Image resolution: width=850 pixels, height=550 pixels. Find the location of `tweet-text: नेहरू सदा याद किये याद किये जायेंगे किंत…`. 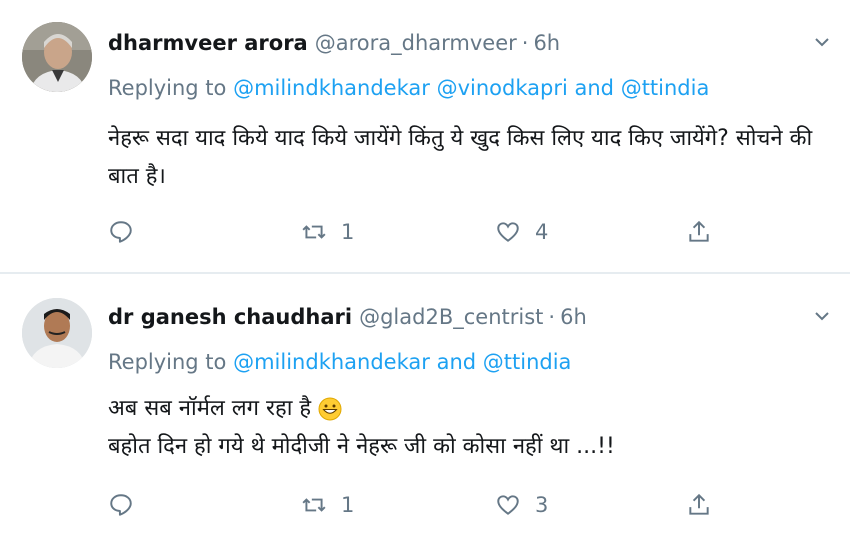

tweet-text: नेहरू सदा याद किये याद किये जायेंगे किंत… is located at coordinates (464, 158).